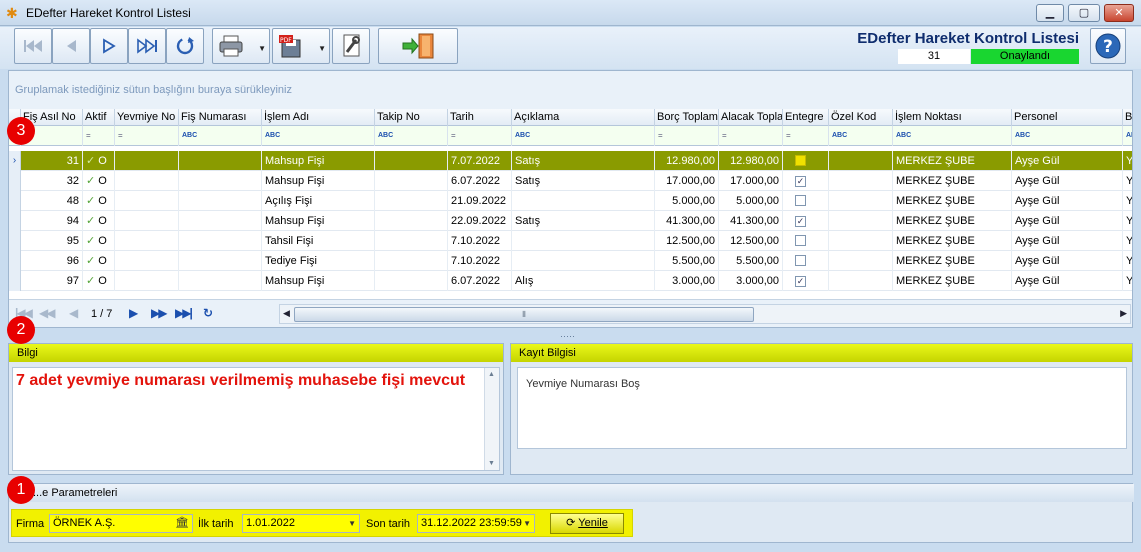 This screenshot has height=552, width=1141. I want to click on col-yevmiye-no: Yevmiye No, so click(147, 117).